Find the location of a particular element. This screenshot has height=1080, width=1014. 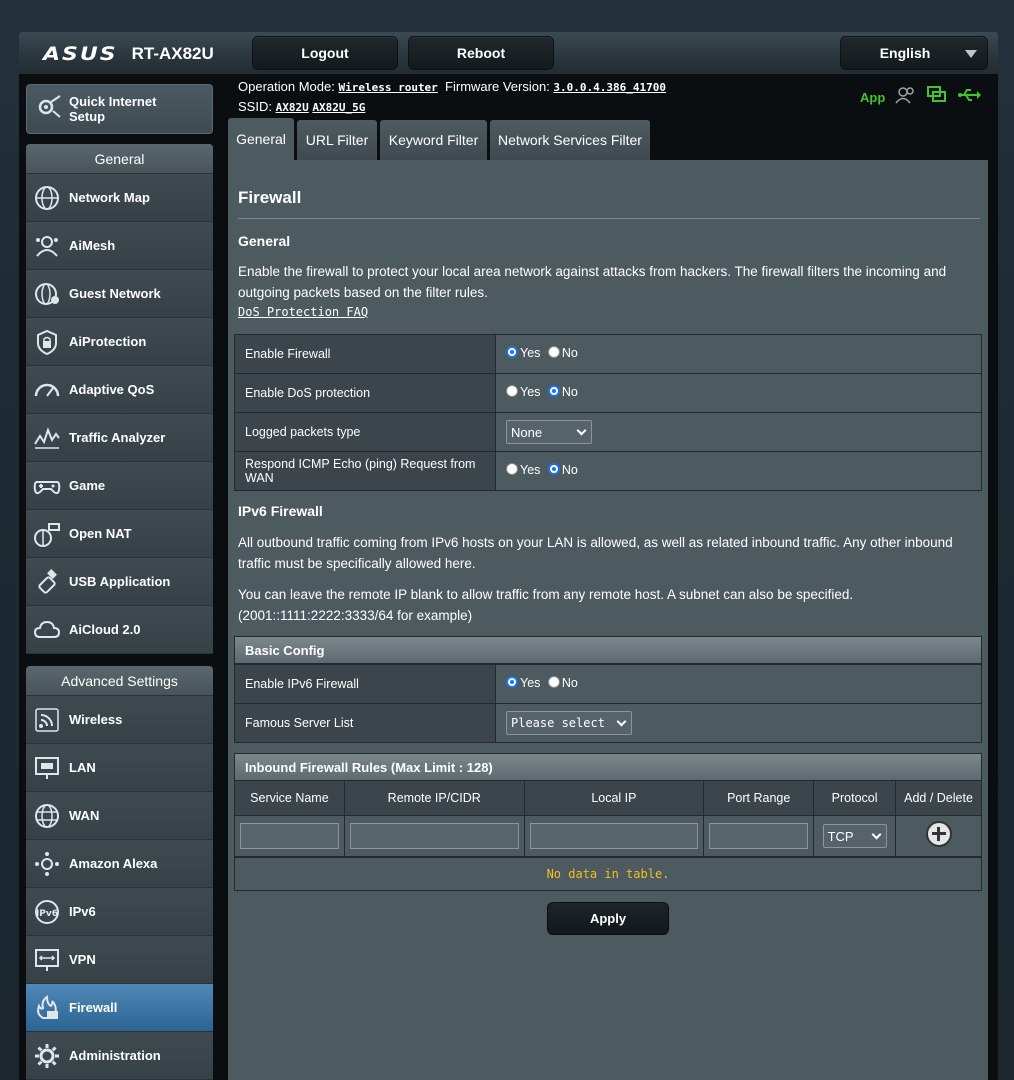

tab-general: General is located at coordinates (261, 139).